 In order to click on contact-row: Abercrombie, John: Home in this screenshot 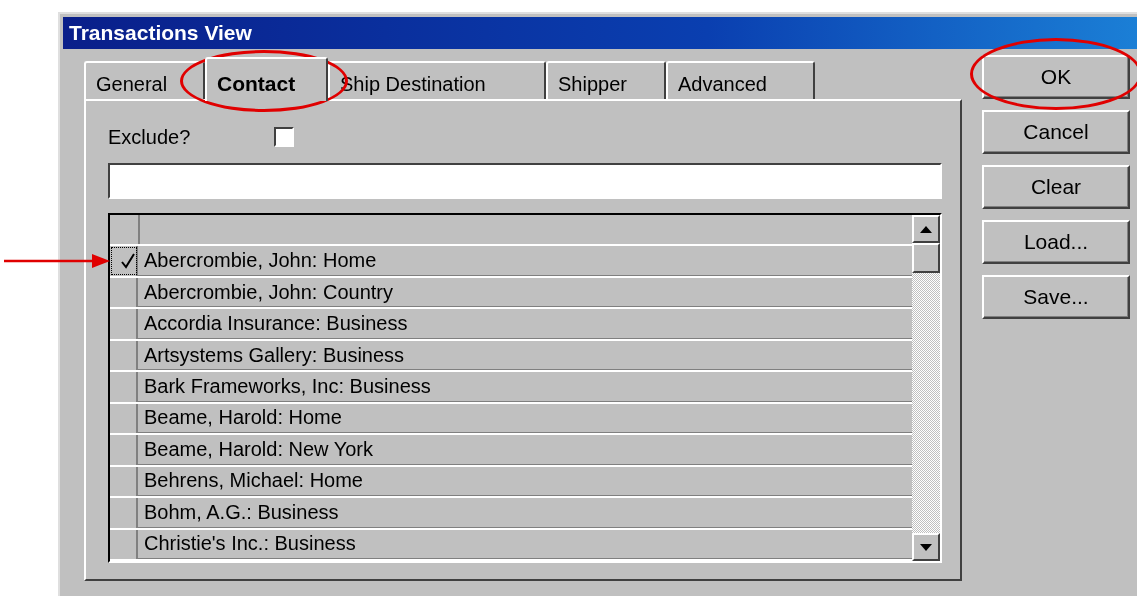, I will do `click(525, 261)`.